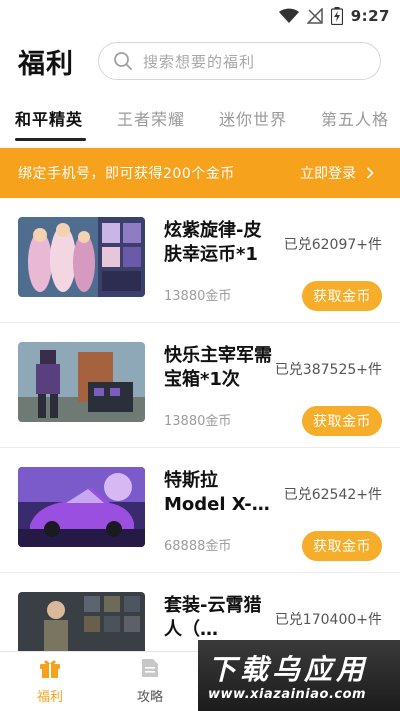 The width and height of the screenshot is (400, 711). What do you see at coordinates (253, 118) in the screenshot?
I see `tab-mini-world: 迷你世界` at bounding box center [253, 118].